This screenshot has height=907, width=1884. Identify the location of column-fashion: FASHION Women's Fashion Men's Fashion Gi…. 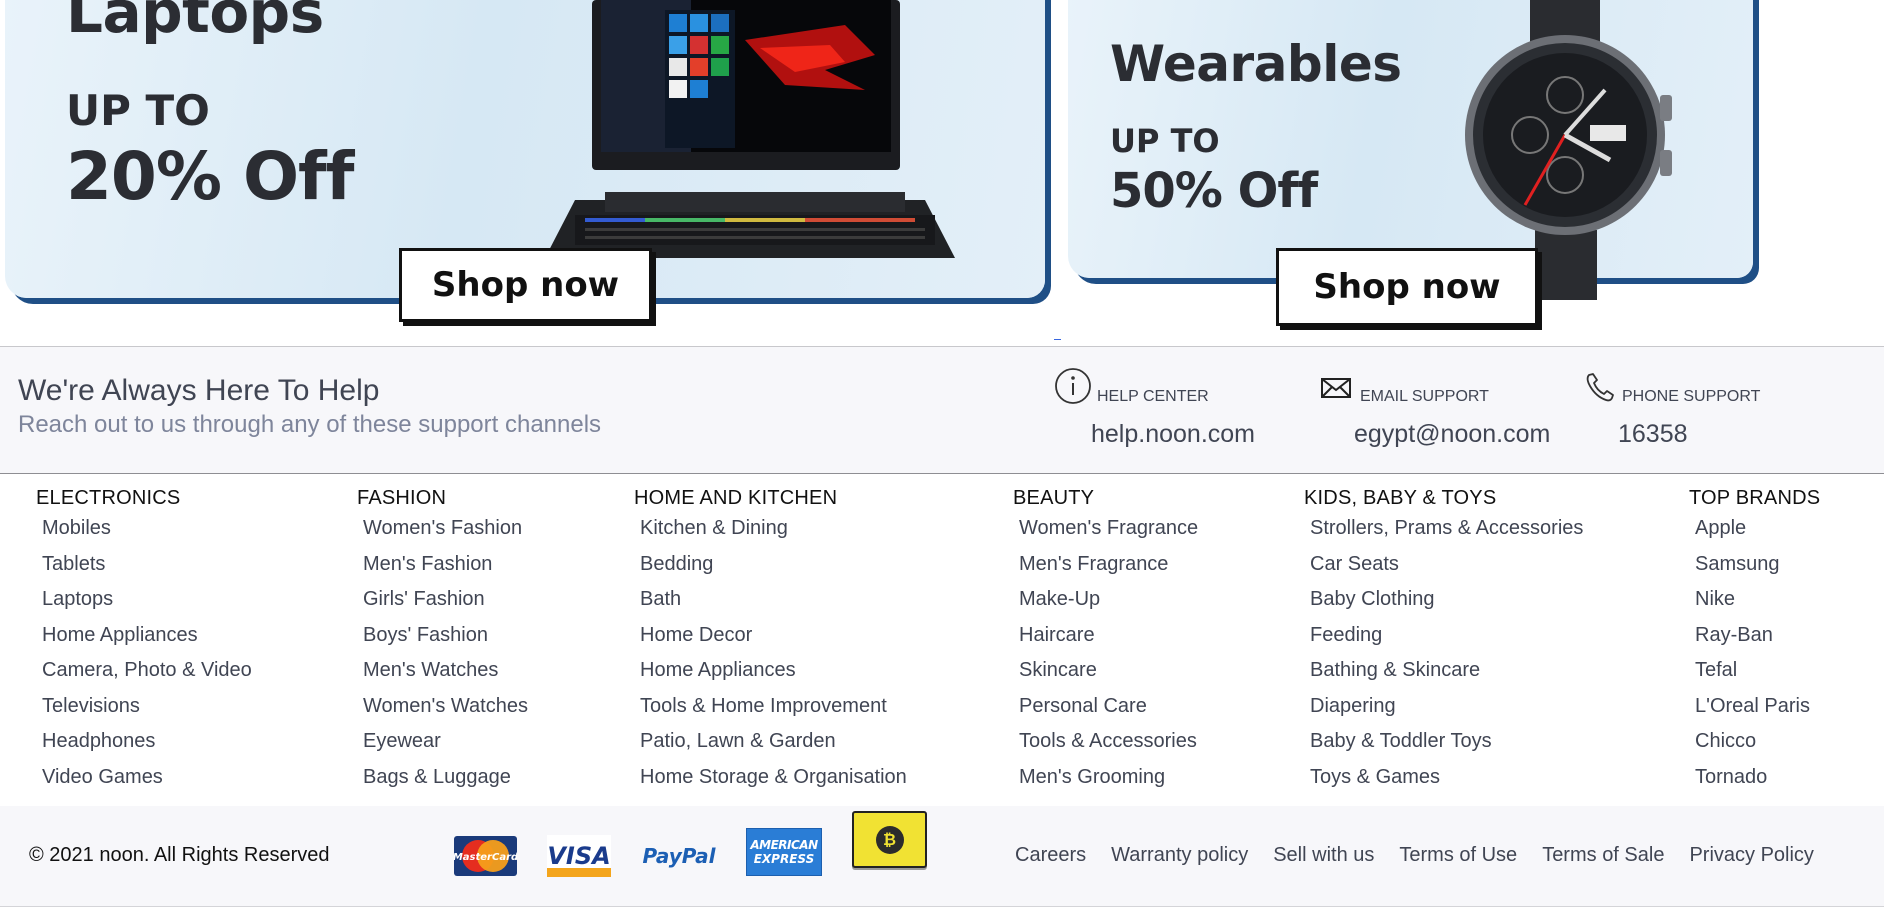
(442, 641).